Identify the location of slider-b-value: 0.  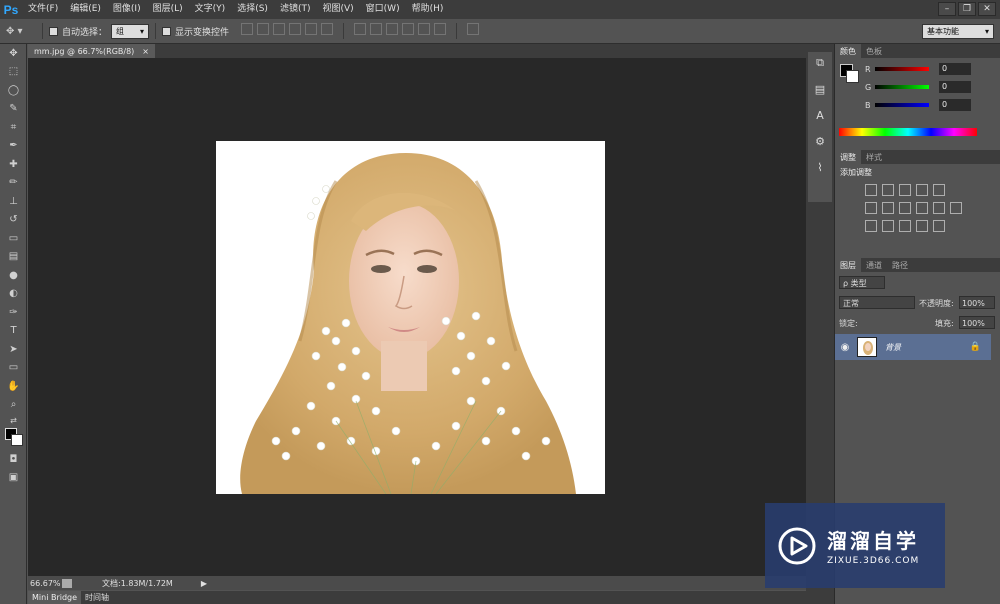
(955, 105).